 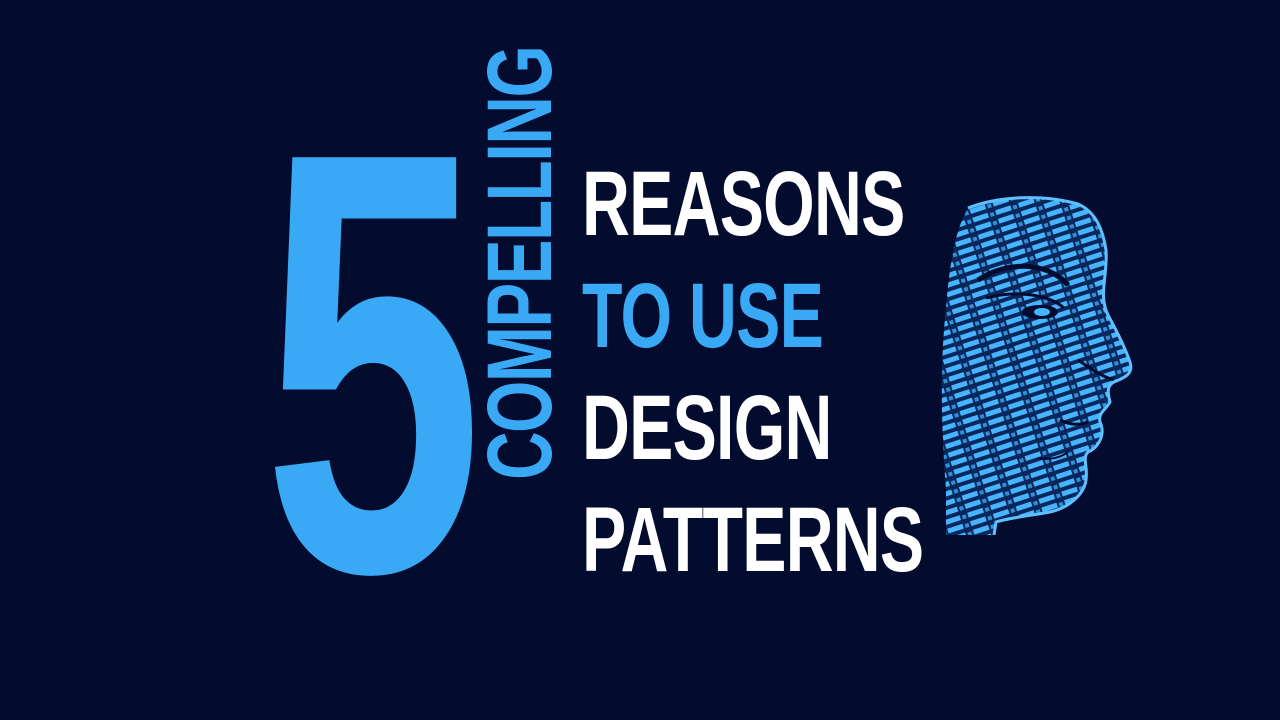 I want to click on headline-vertical-word: COMPELLING, so click(x=520, y=303).